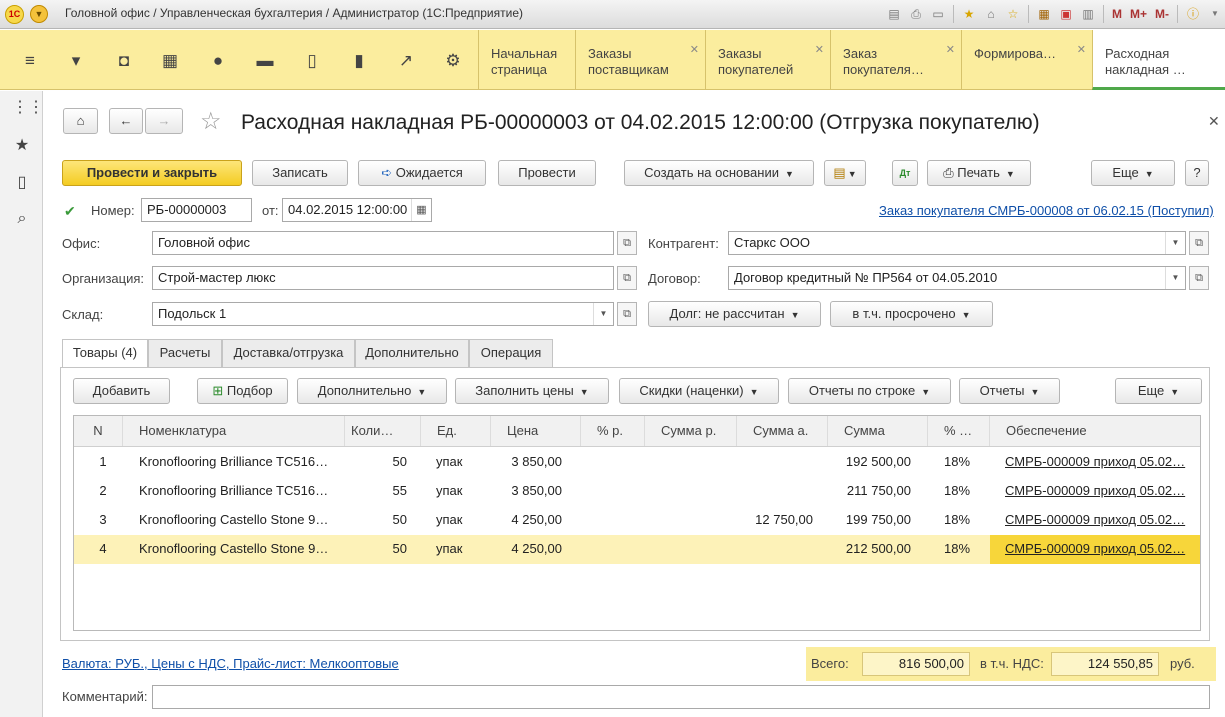 This screenshot has width=1225, height=717. What do you see at coordinates (421, 210) in the screenshot?
I see `calendar-icon: ▦` at bounding box center [421, 210].